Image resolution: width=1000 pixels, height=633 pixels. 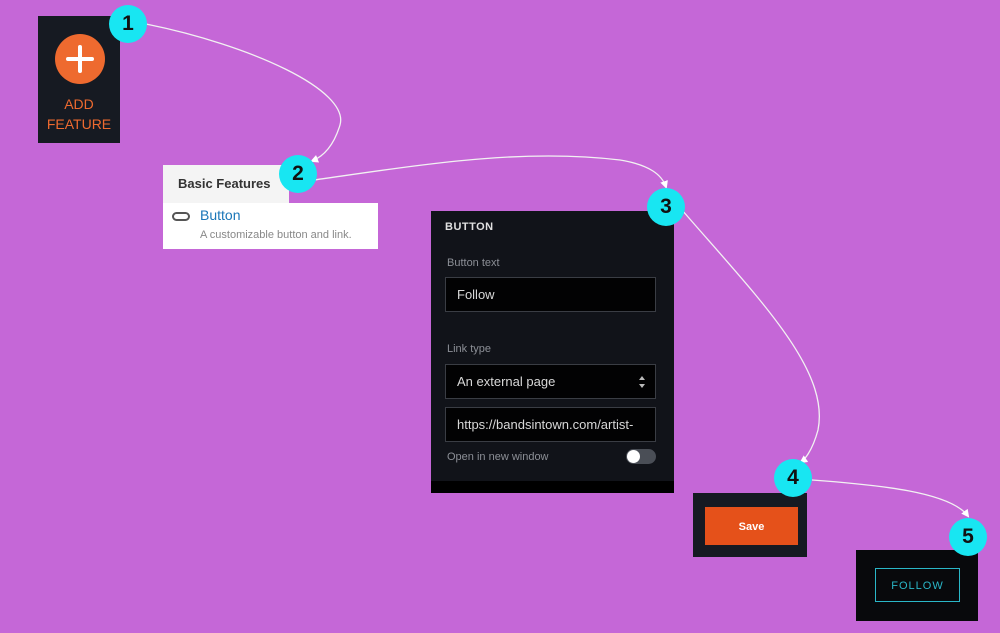 I want to click on follow-container: FOLLOW, so click(x=917, y=585).